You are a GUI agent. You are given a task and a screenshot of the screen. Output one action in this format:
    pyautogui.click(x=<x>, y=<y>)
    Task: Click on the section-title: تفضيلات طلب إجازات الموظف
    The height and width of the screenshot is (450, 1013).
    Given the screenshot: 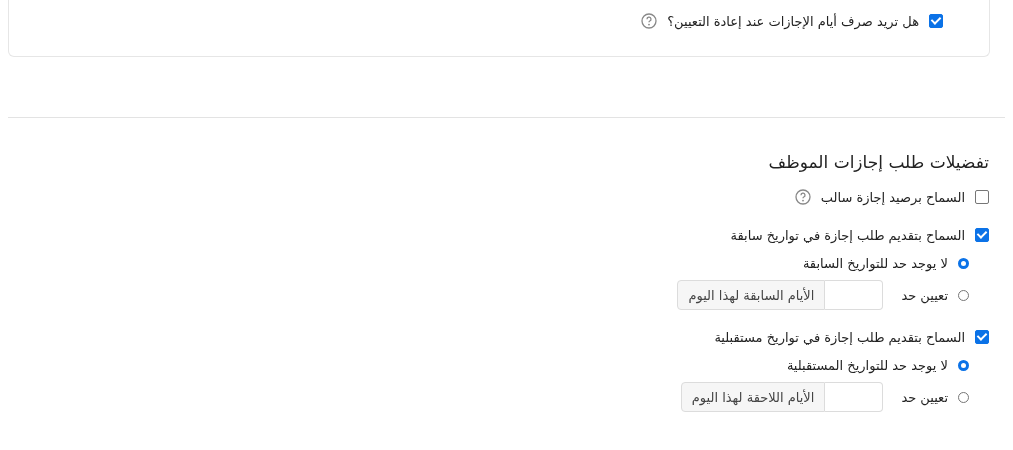 What is the action you would take?
    pyautogui.click(x=878, y=162)
    